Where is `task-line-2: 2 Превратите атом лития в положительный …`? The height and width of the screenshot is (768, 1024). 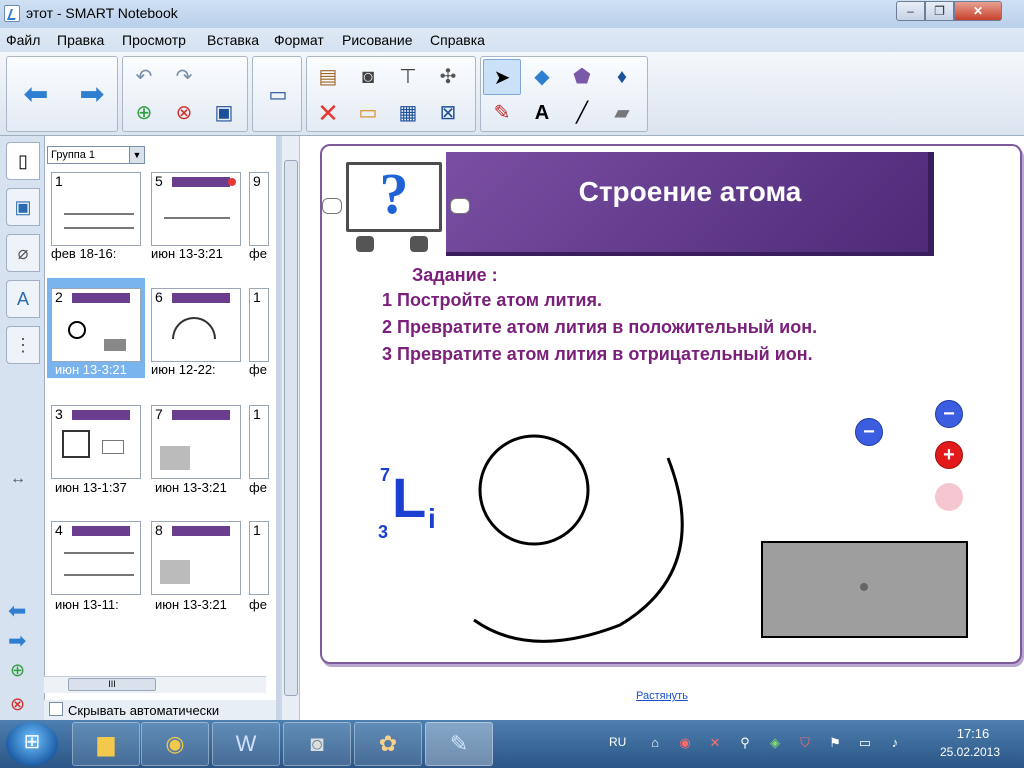
task-line-2: 2 Превратите атом лития в положительный … is located at coordinates (599, 327).